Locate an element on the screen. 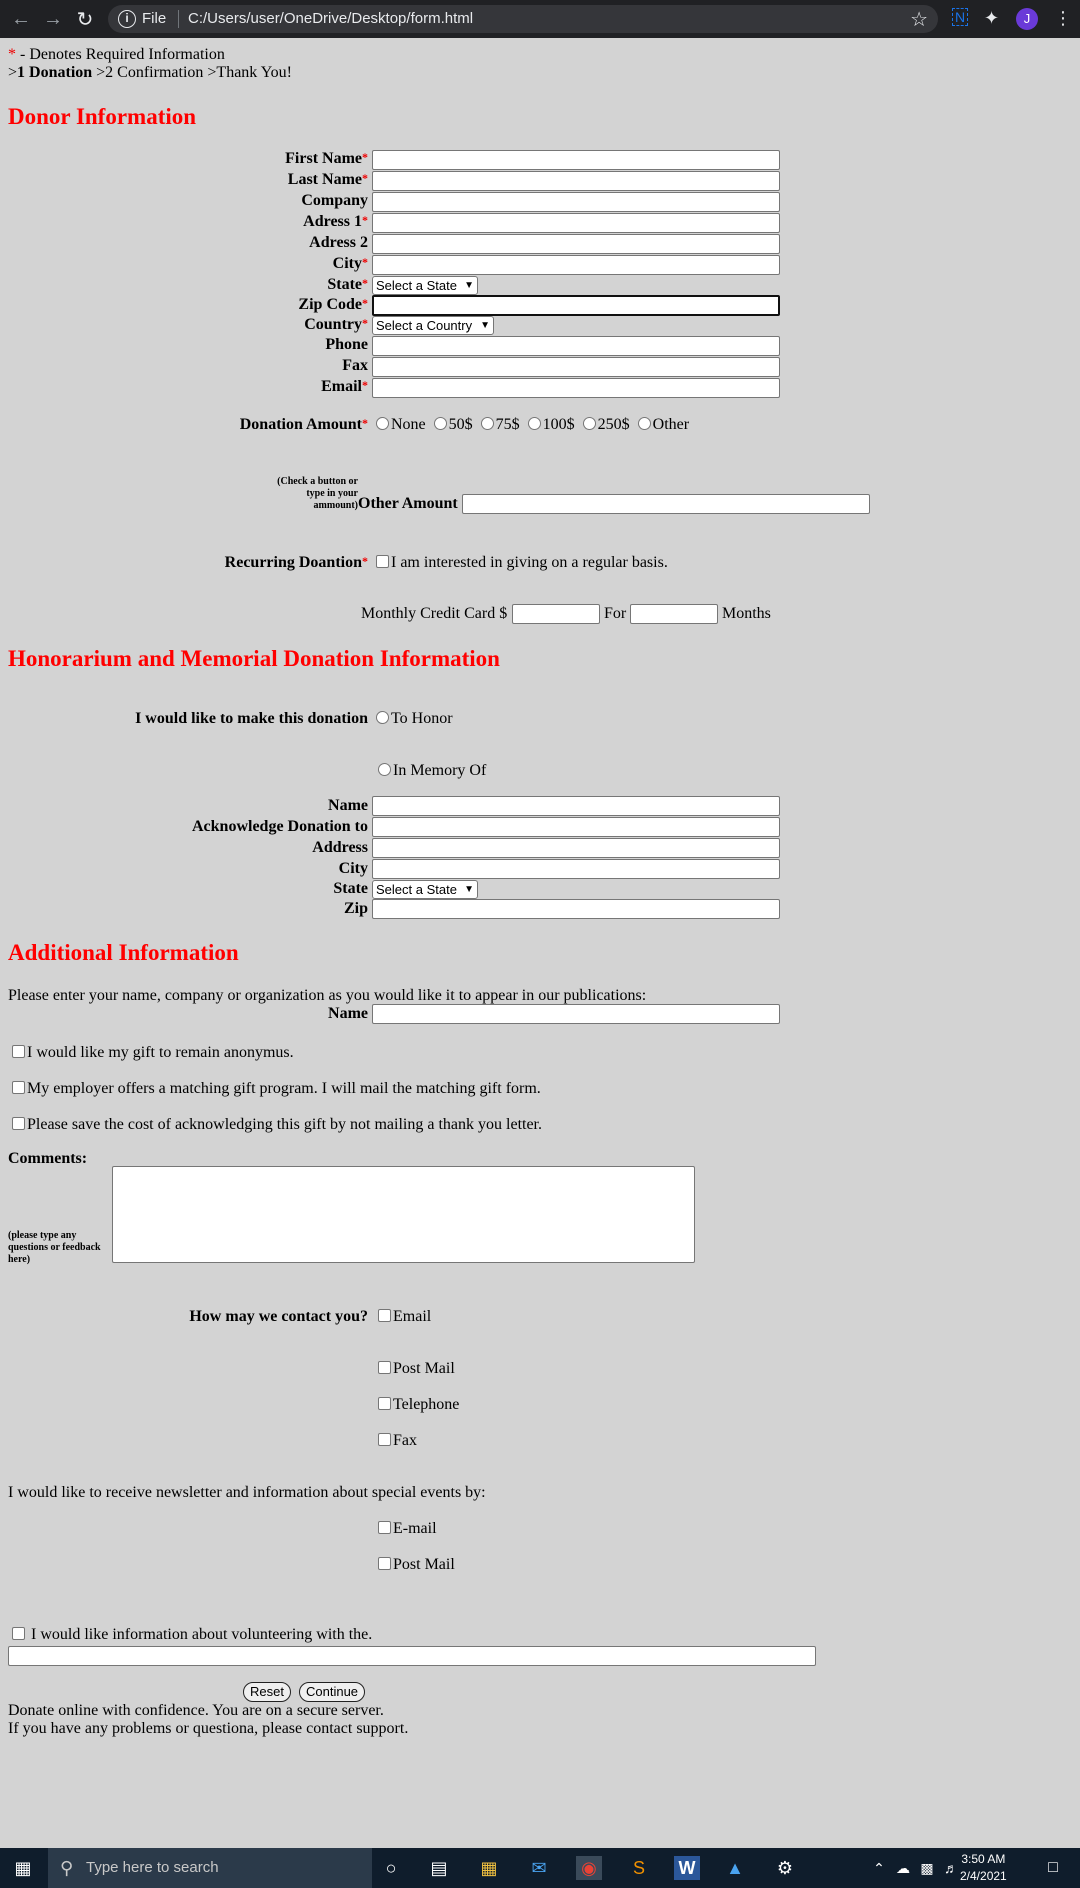 The height and width of the screenshot is (1888, 1080). amount-option: 250$ is located at coordinates (606, 424).